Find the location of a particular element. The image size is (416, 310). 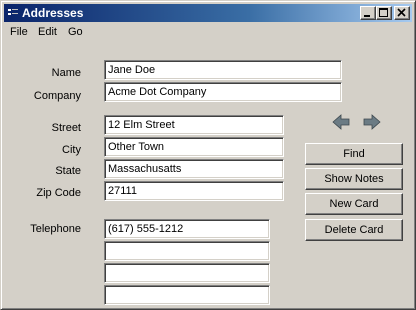

state-field: Massachusatts is located at coordinates (194, 169).